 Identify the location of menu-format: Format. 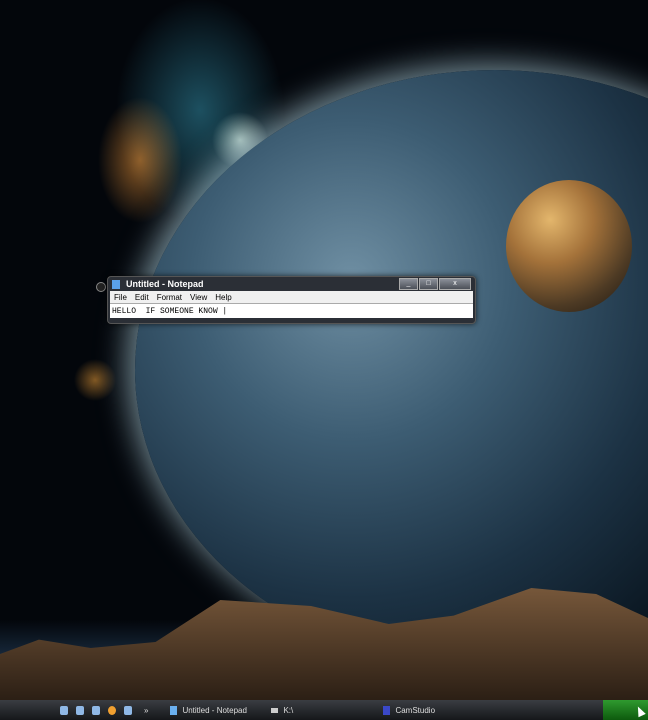
(169, 297).